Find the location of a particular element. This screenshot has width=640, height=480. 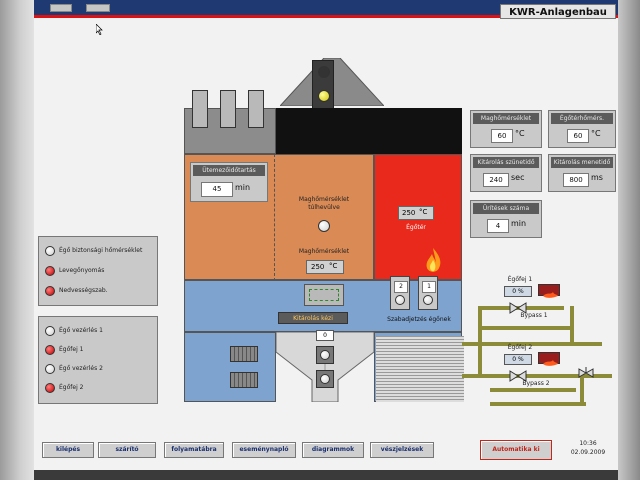

core-temp-label: Maghőmérséklet is located at coordinates (324, 251).